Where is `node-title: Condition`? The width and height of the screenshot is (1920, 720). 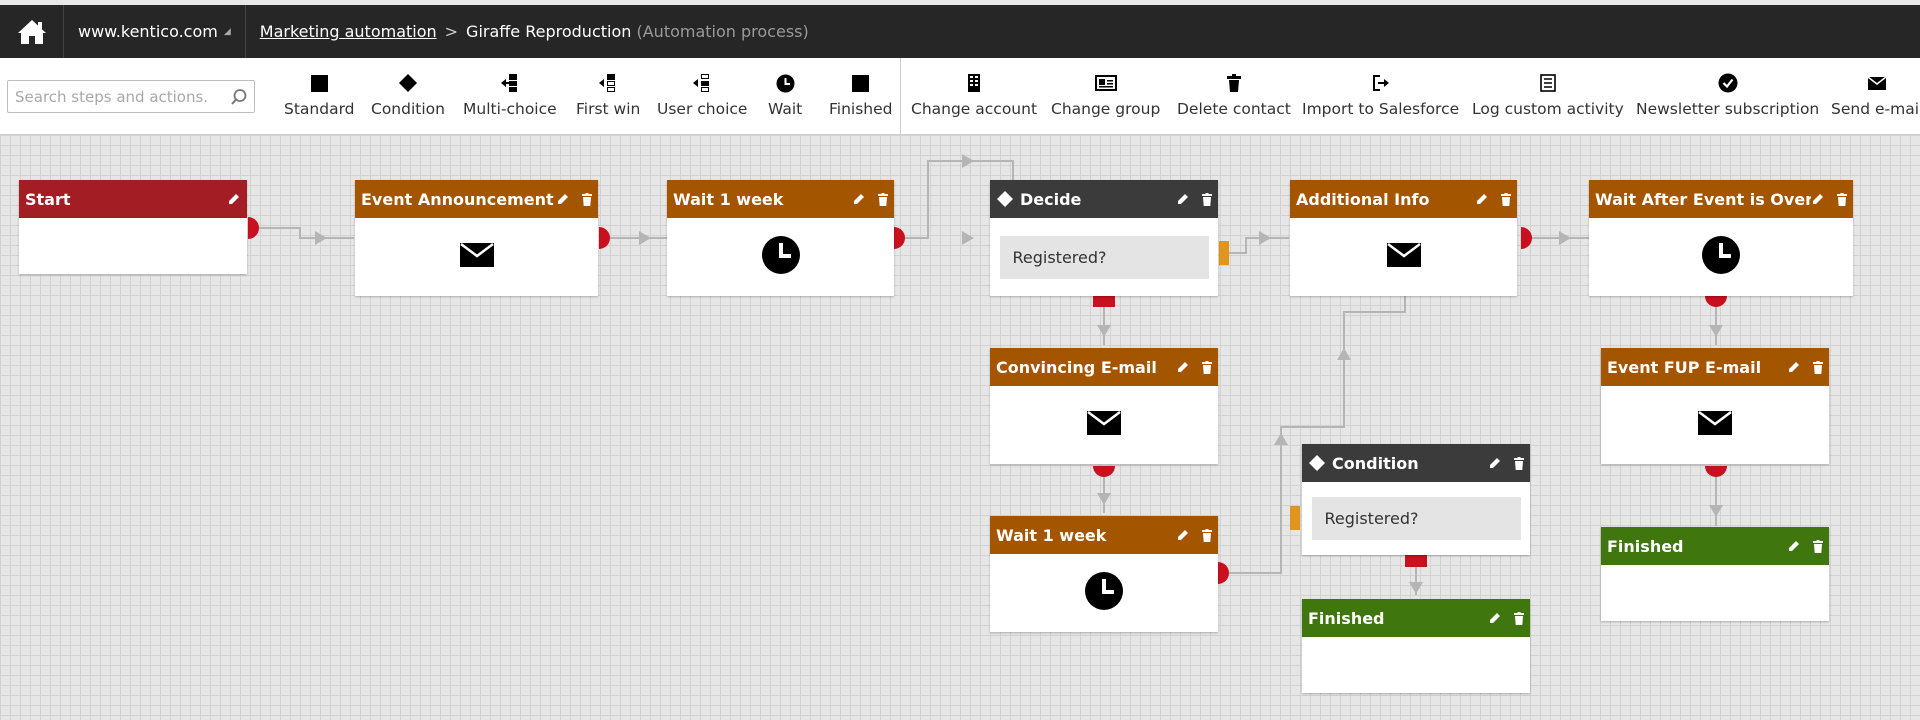 node-title: Condition is located at coordinates (1375, 463).